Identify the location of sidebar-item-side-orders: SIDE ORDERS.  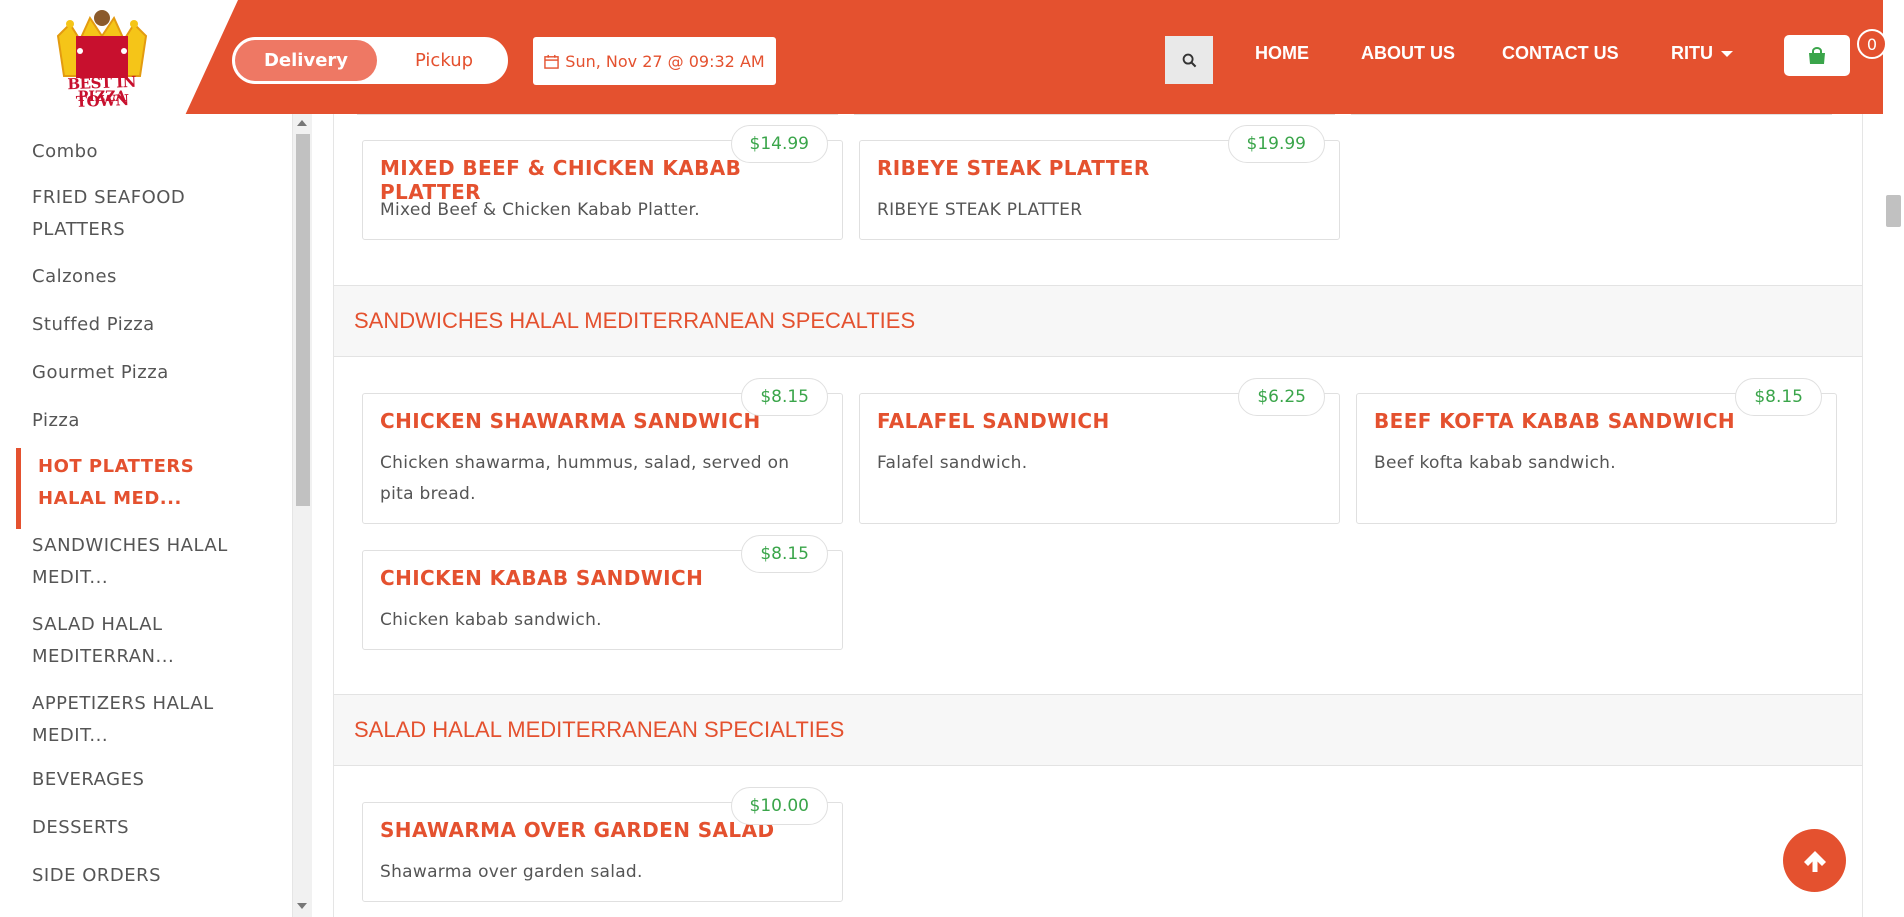
(152, 876).